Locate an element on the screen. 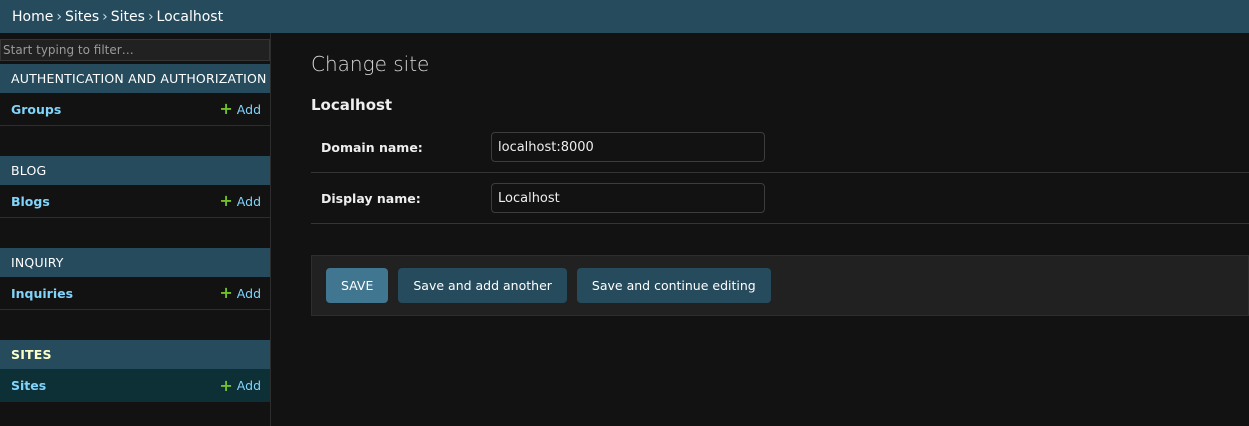  breadcrumb-sites-model: Sites is located at coordinates (128, 17).